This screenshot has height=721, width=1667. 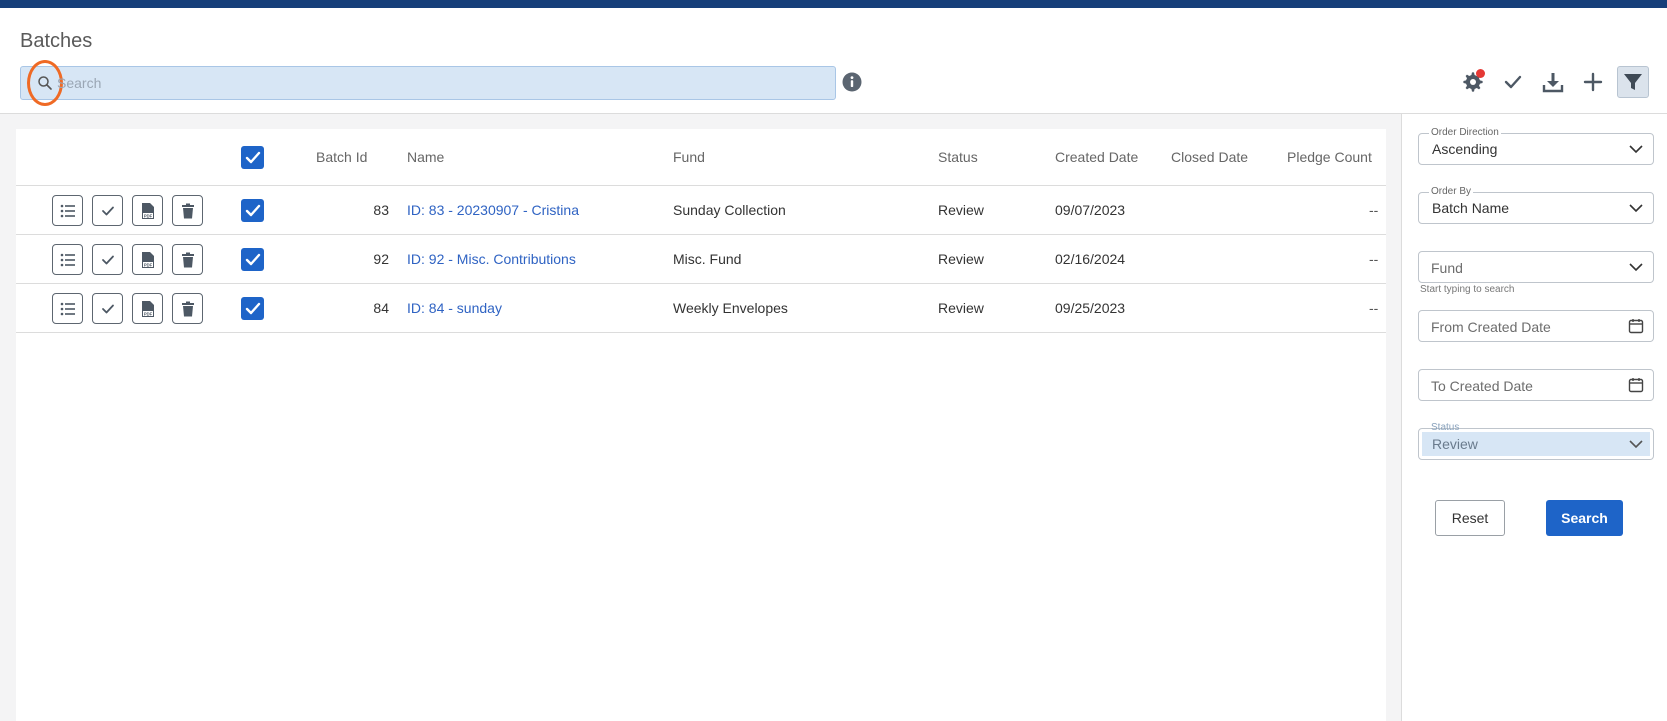 I want to click on page-header: Batches, so click(x=833, y=61).